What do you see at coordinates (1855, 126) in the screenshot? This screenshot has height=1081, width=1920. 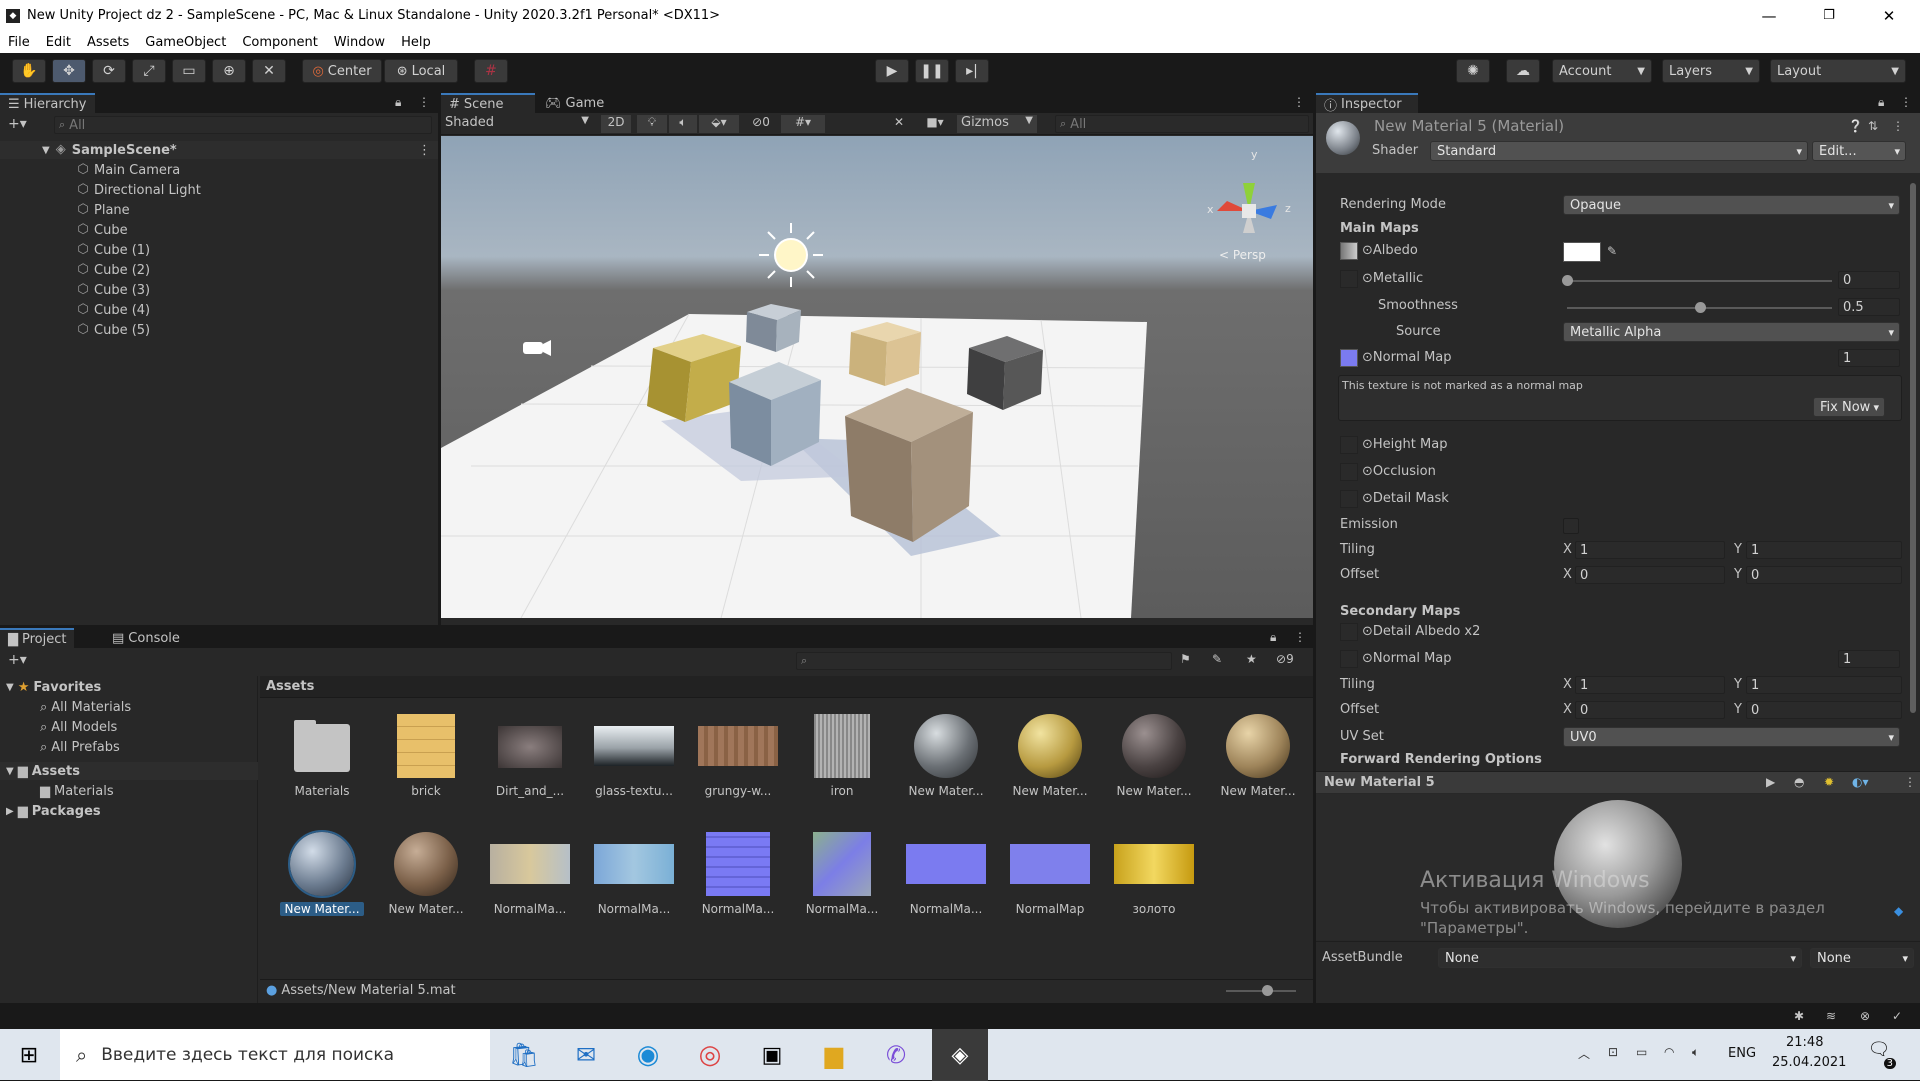 I see `help-icon: ❔` at bounding box center [1855, 126].